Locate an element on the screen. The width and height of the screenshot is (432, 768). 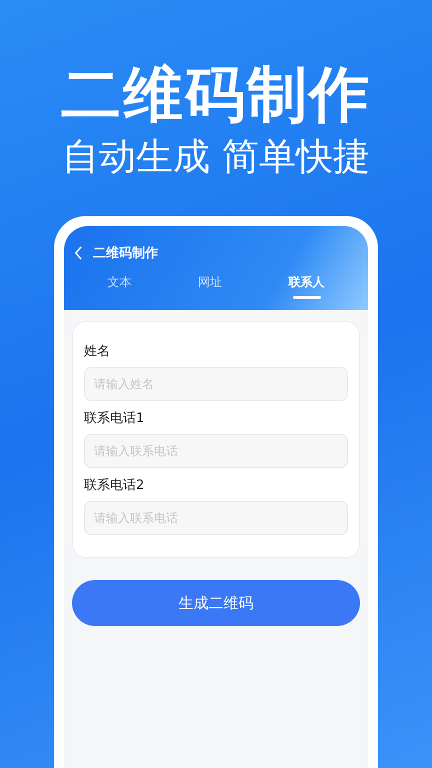
subheadline: 自动生成 简单快捷 is located at coordinates (216, 157).